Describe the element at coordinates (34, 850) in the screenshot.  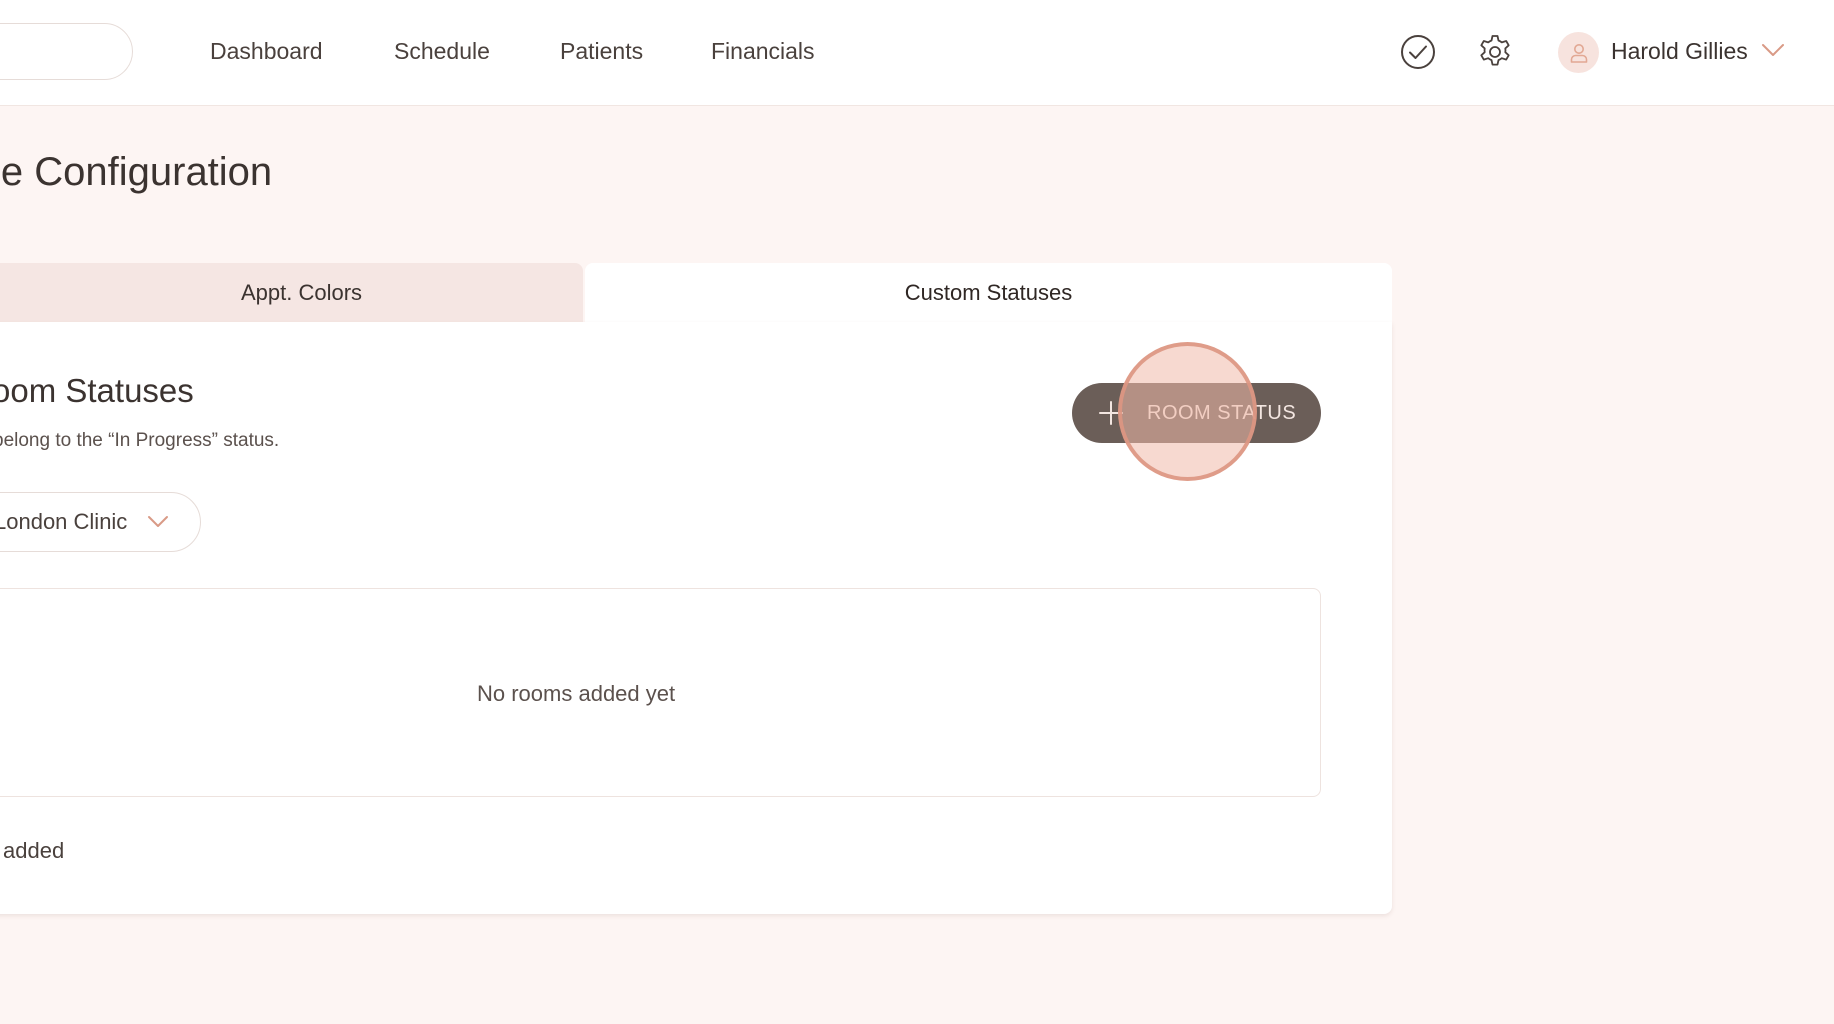
I see `empty-statuses-message: added` at that location.